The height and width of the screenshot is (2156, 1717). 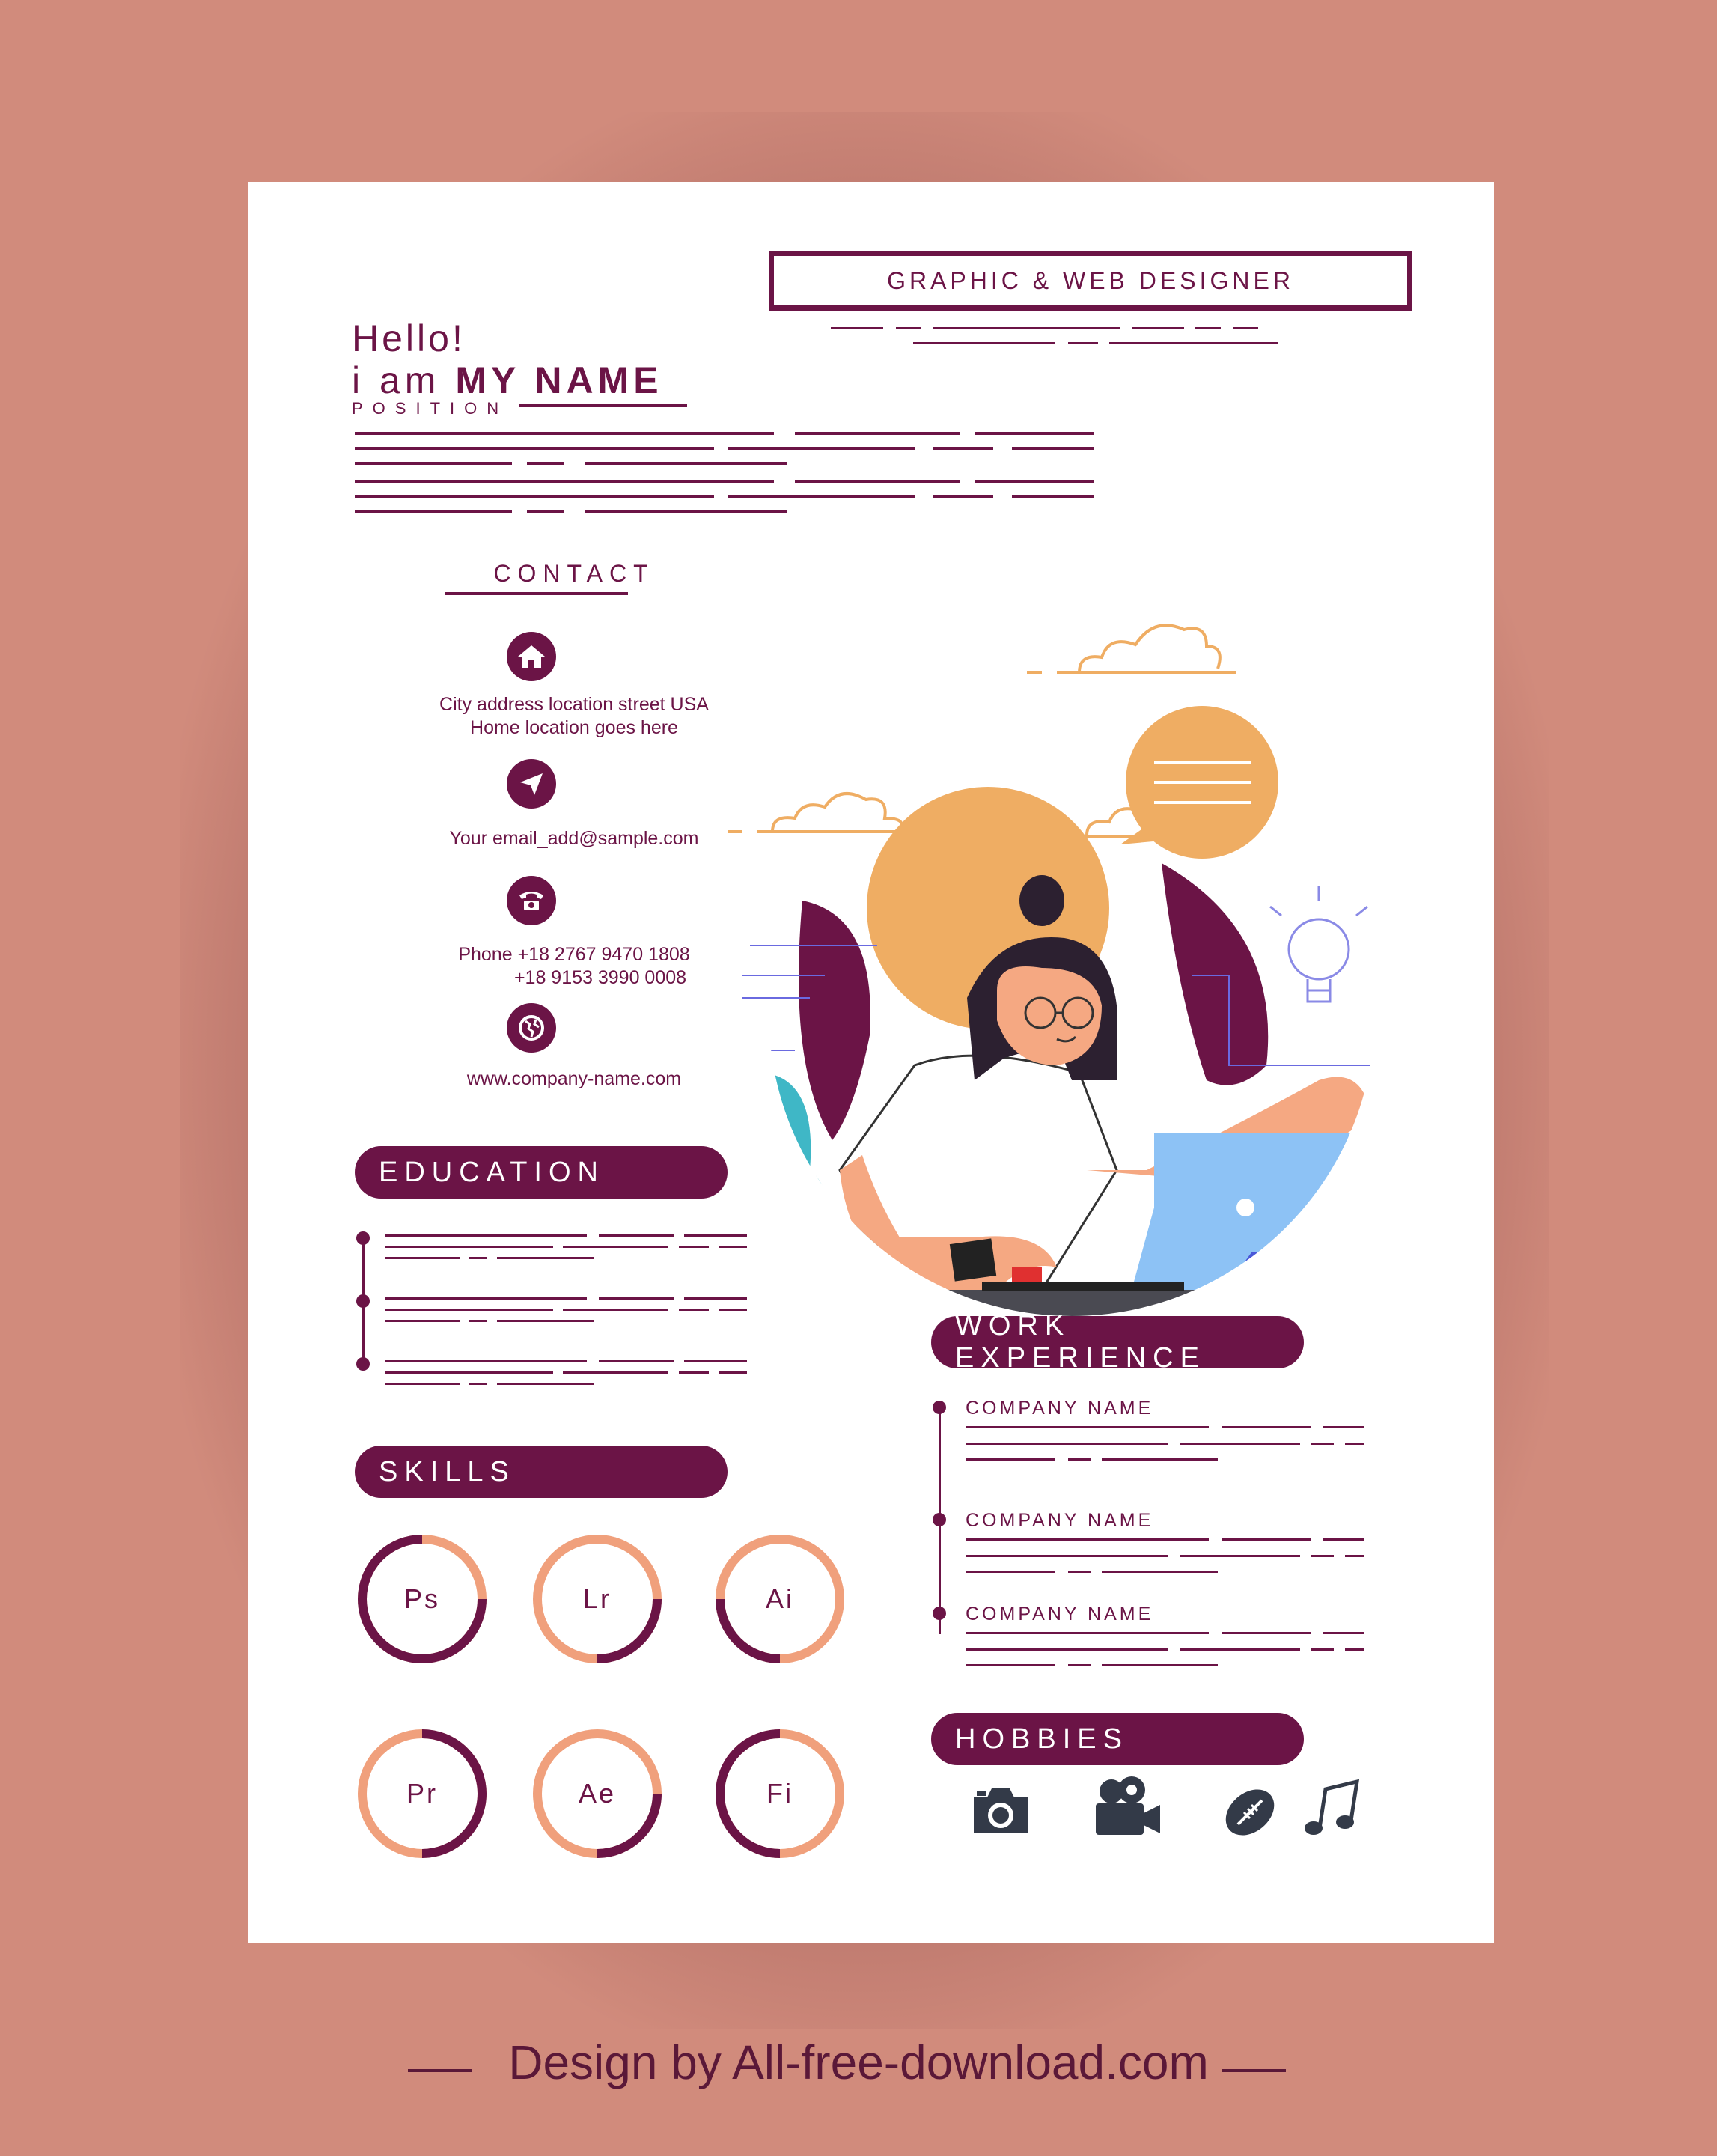 I want to click on globe-icon, so click(x=531, y=1028).